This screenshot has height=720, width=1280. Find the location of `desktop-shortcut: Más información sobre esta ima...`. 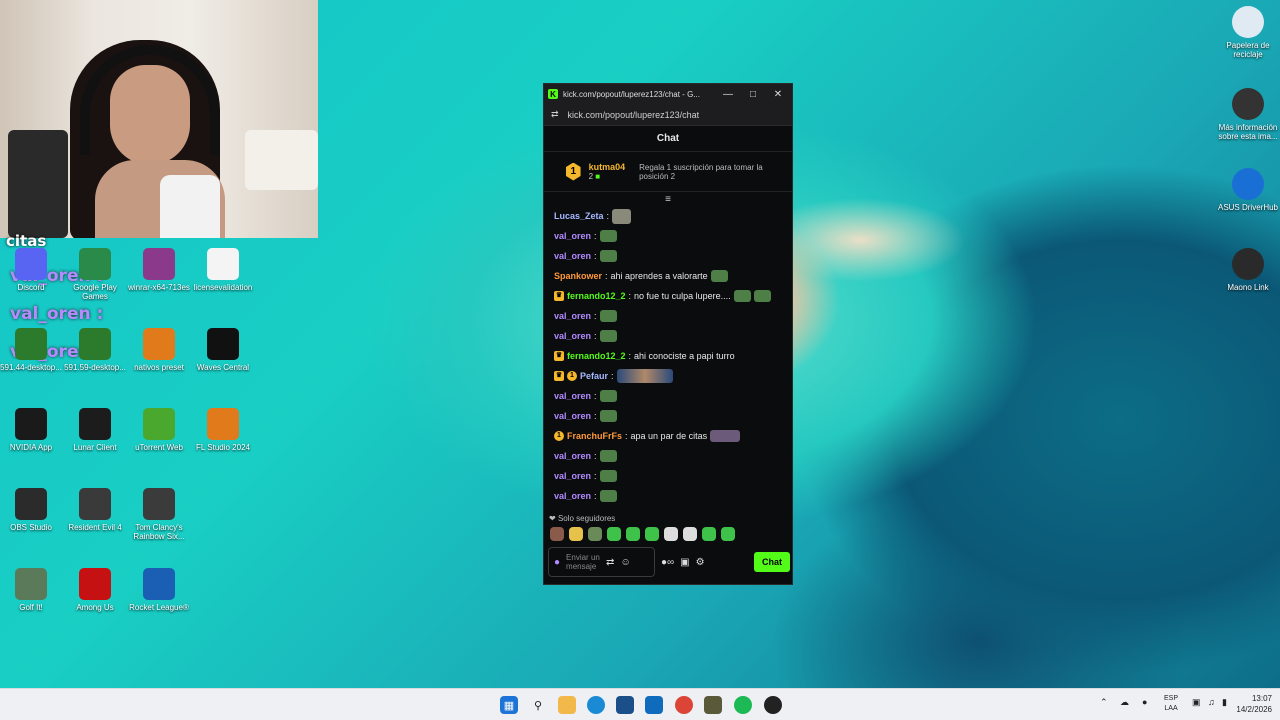

desktop-shortcut: Más información sobre esta ima... is located at coordinates (1248, 114).